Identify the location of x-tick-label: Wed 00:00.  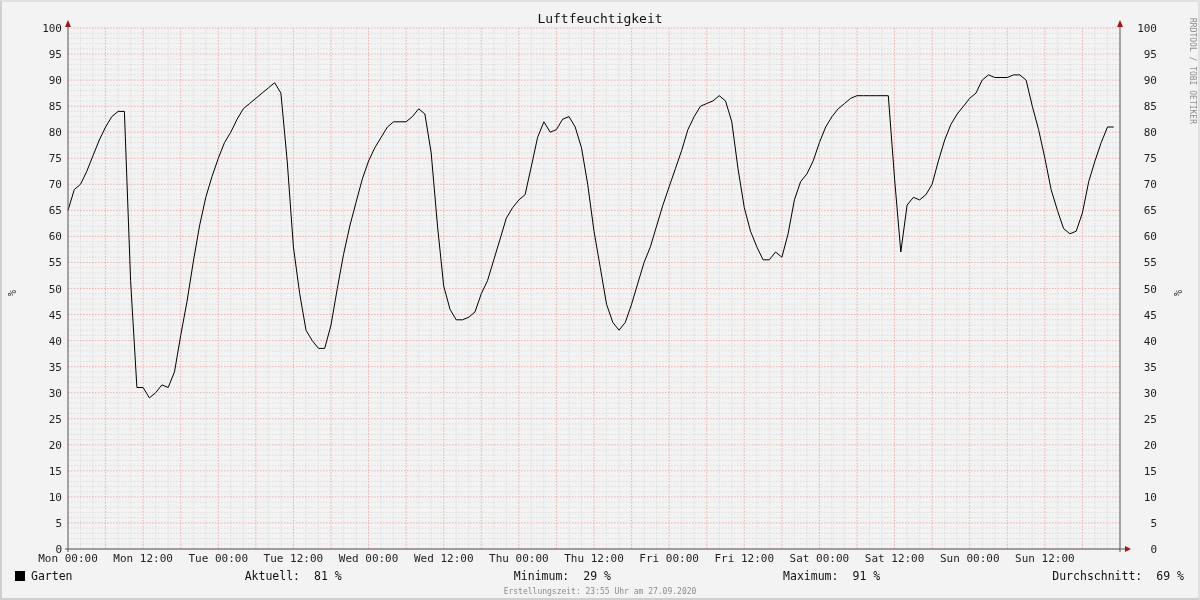
(368, 558).